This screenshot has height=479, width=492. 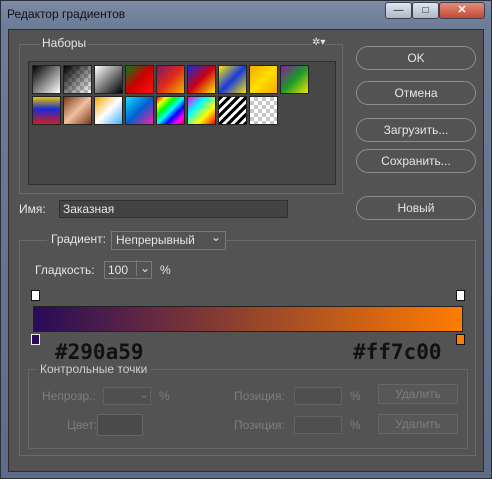 I want to click on stops-legend: Контрольные точки, so click(x=94, y=369).